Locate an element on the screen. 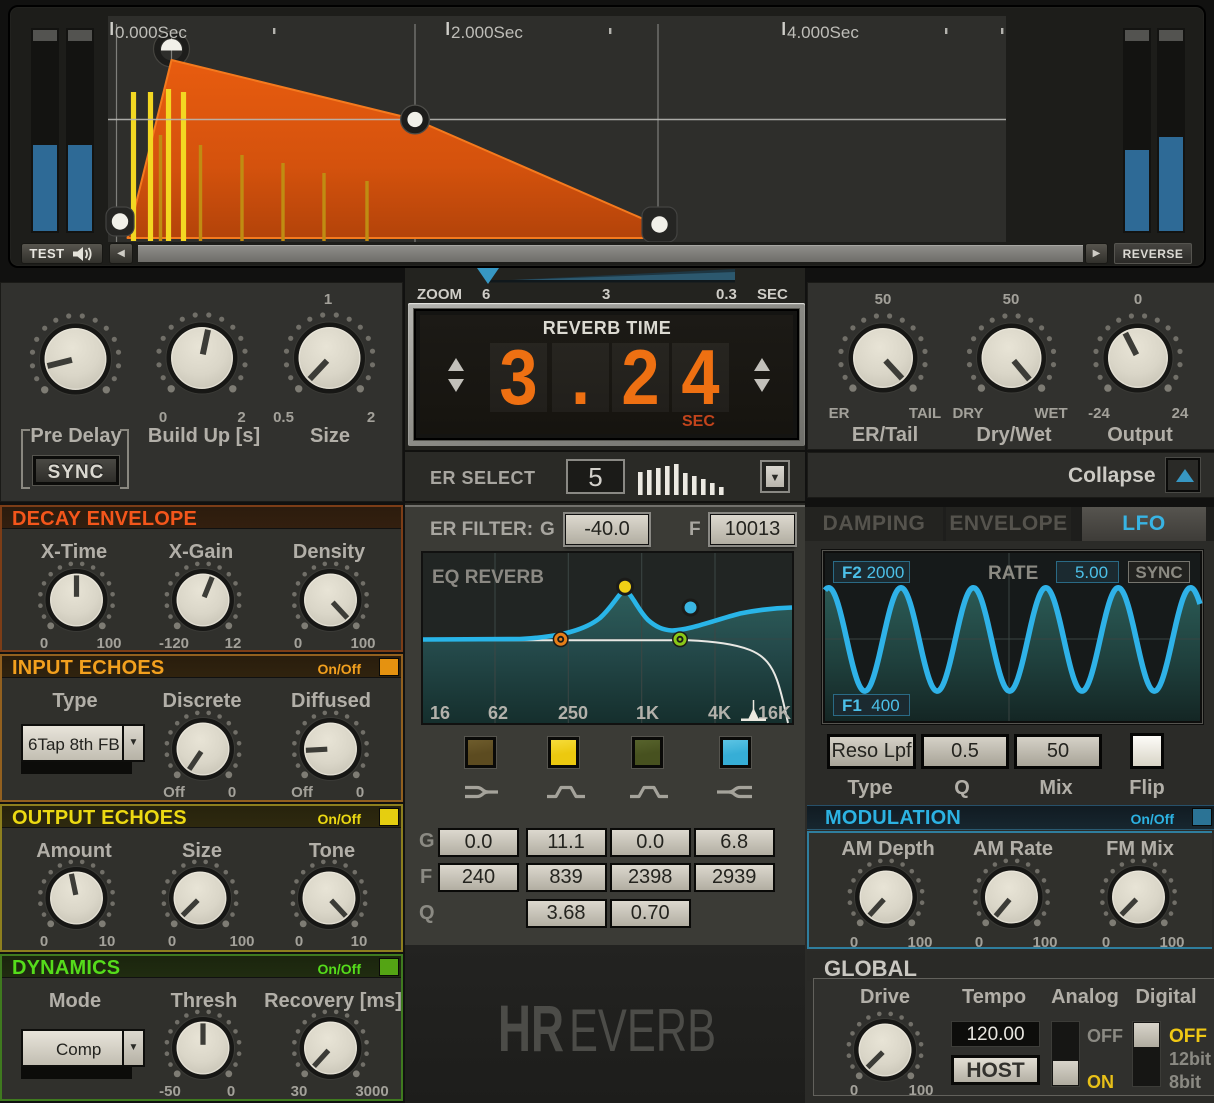 This screenshot has width=1214, height=1103. svg-text: 0.000Sec is located at coordinates (151, 32).